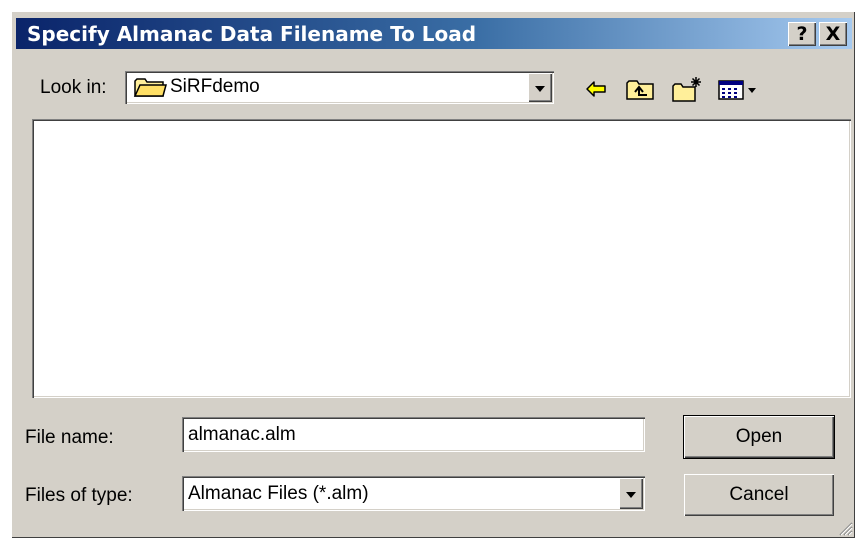 This screenshot has width=855, height=541. Describe the element at coordinates (833, 34) in the screenshot. I see `close-button: X` at that location.